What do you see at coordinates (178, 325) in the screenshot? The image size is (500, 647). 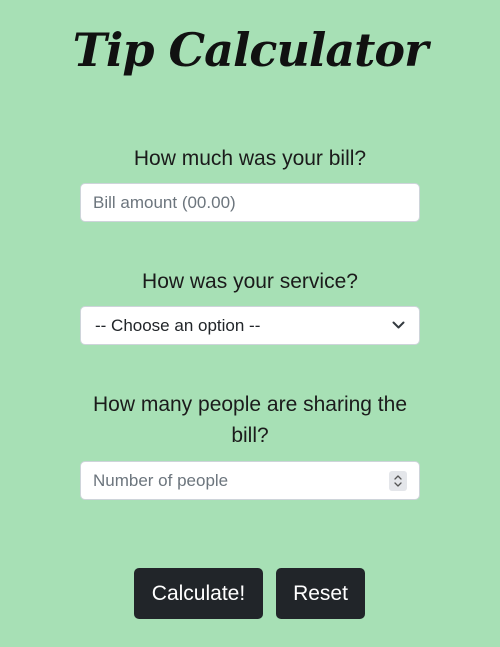 I see `service-select-value: -- Choose an option --` at bounding box center [178, 325].